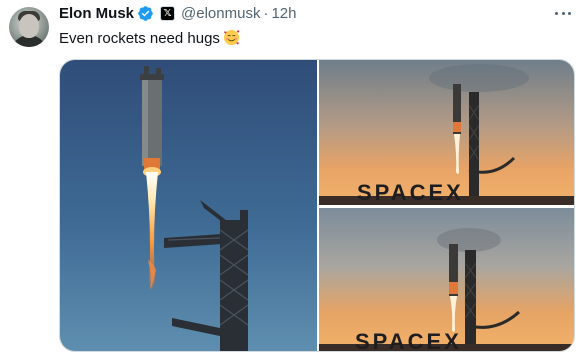 The image size is (579, 361). Describe the element at coordinates (145, 13) in the screenshot. I see `verified-badge-icon` at that location.